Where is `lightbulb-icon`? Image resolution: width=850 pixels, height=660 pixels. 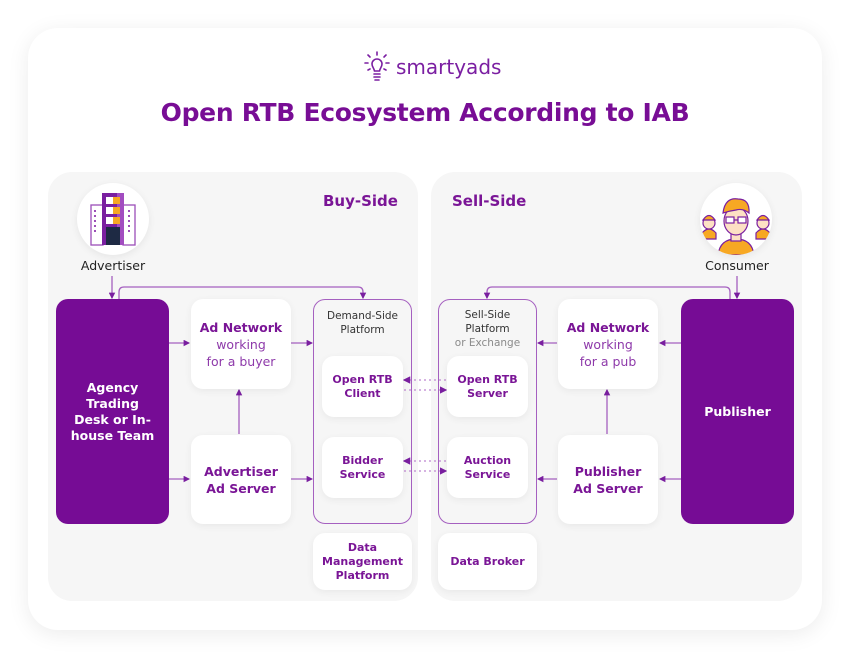 lightbulb-icon is located at coordinates (377, 66).